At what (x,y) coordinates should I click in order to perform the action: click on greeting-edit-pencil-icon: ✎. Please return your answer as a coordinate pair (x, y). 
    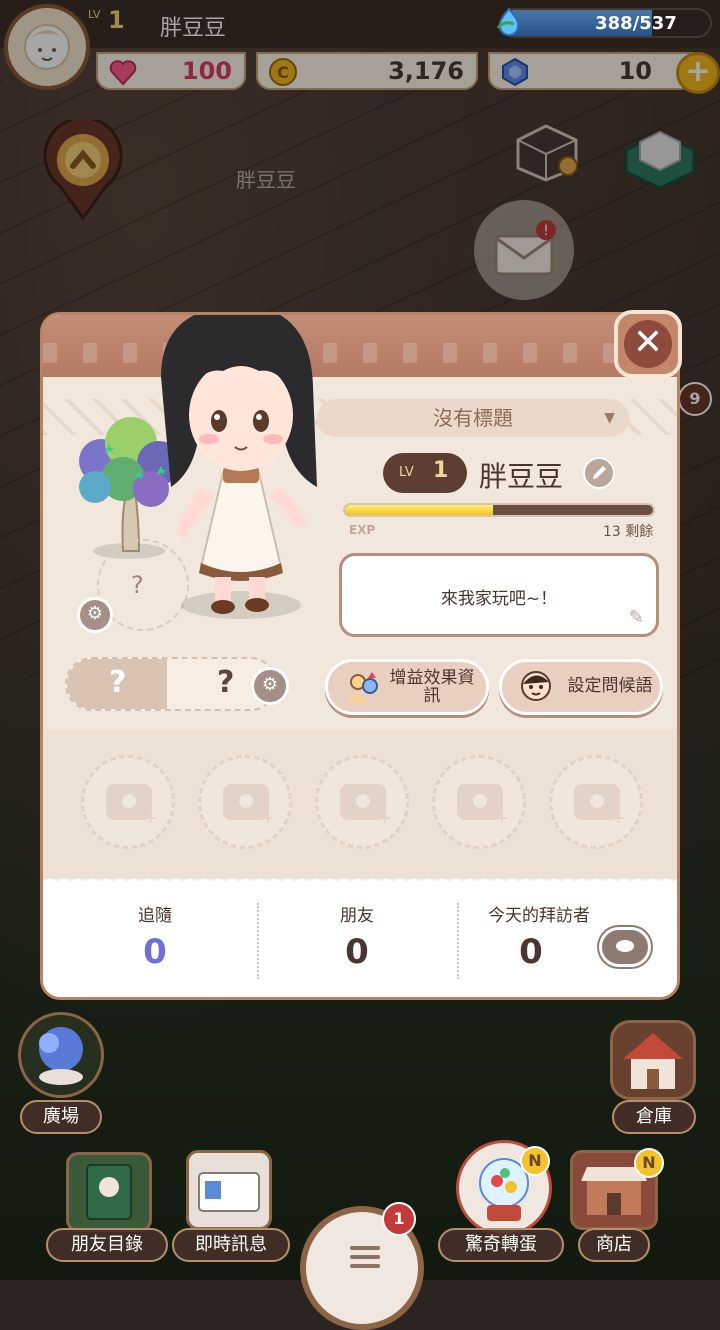
    Looking at the image, I should click on (636, 617).